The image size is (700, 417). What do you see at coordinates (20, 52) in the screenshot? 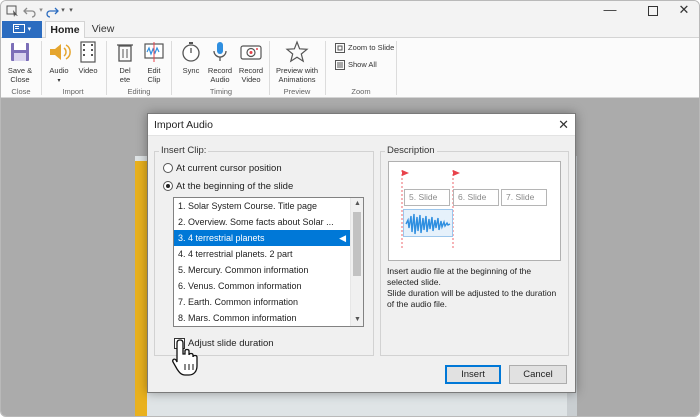
I see `save-icon` at bounding box center [20, 52].